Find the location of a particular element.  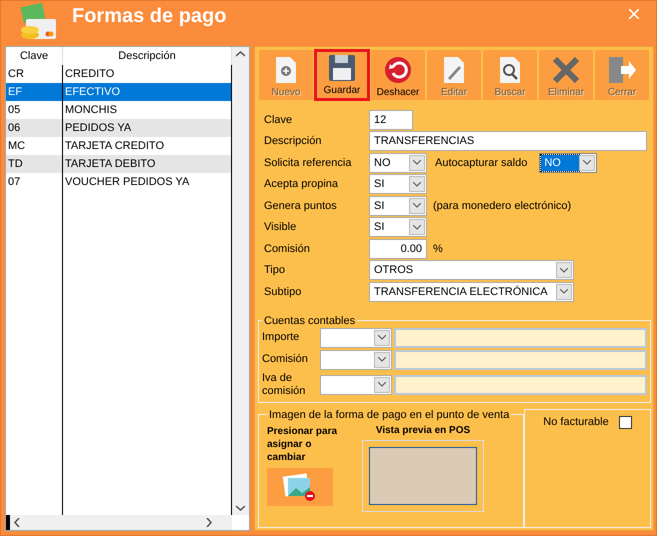

image-button is located at coordinates (300, 487).